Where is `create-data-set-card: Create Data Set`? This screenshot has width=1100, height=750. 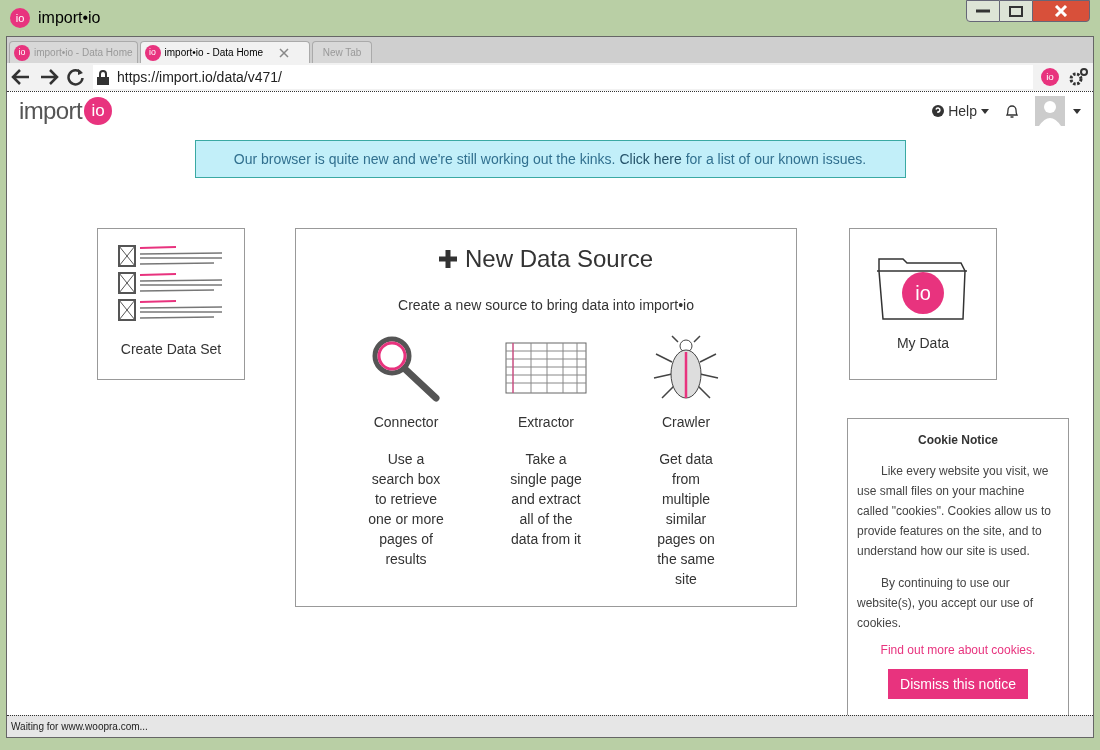
create-data-set-card: Create Data Set is located at coordinates (171, 304).